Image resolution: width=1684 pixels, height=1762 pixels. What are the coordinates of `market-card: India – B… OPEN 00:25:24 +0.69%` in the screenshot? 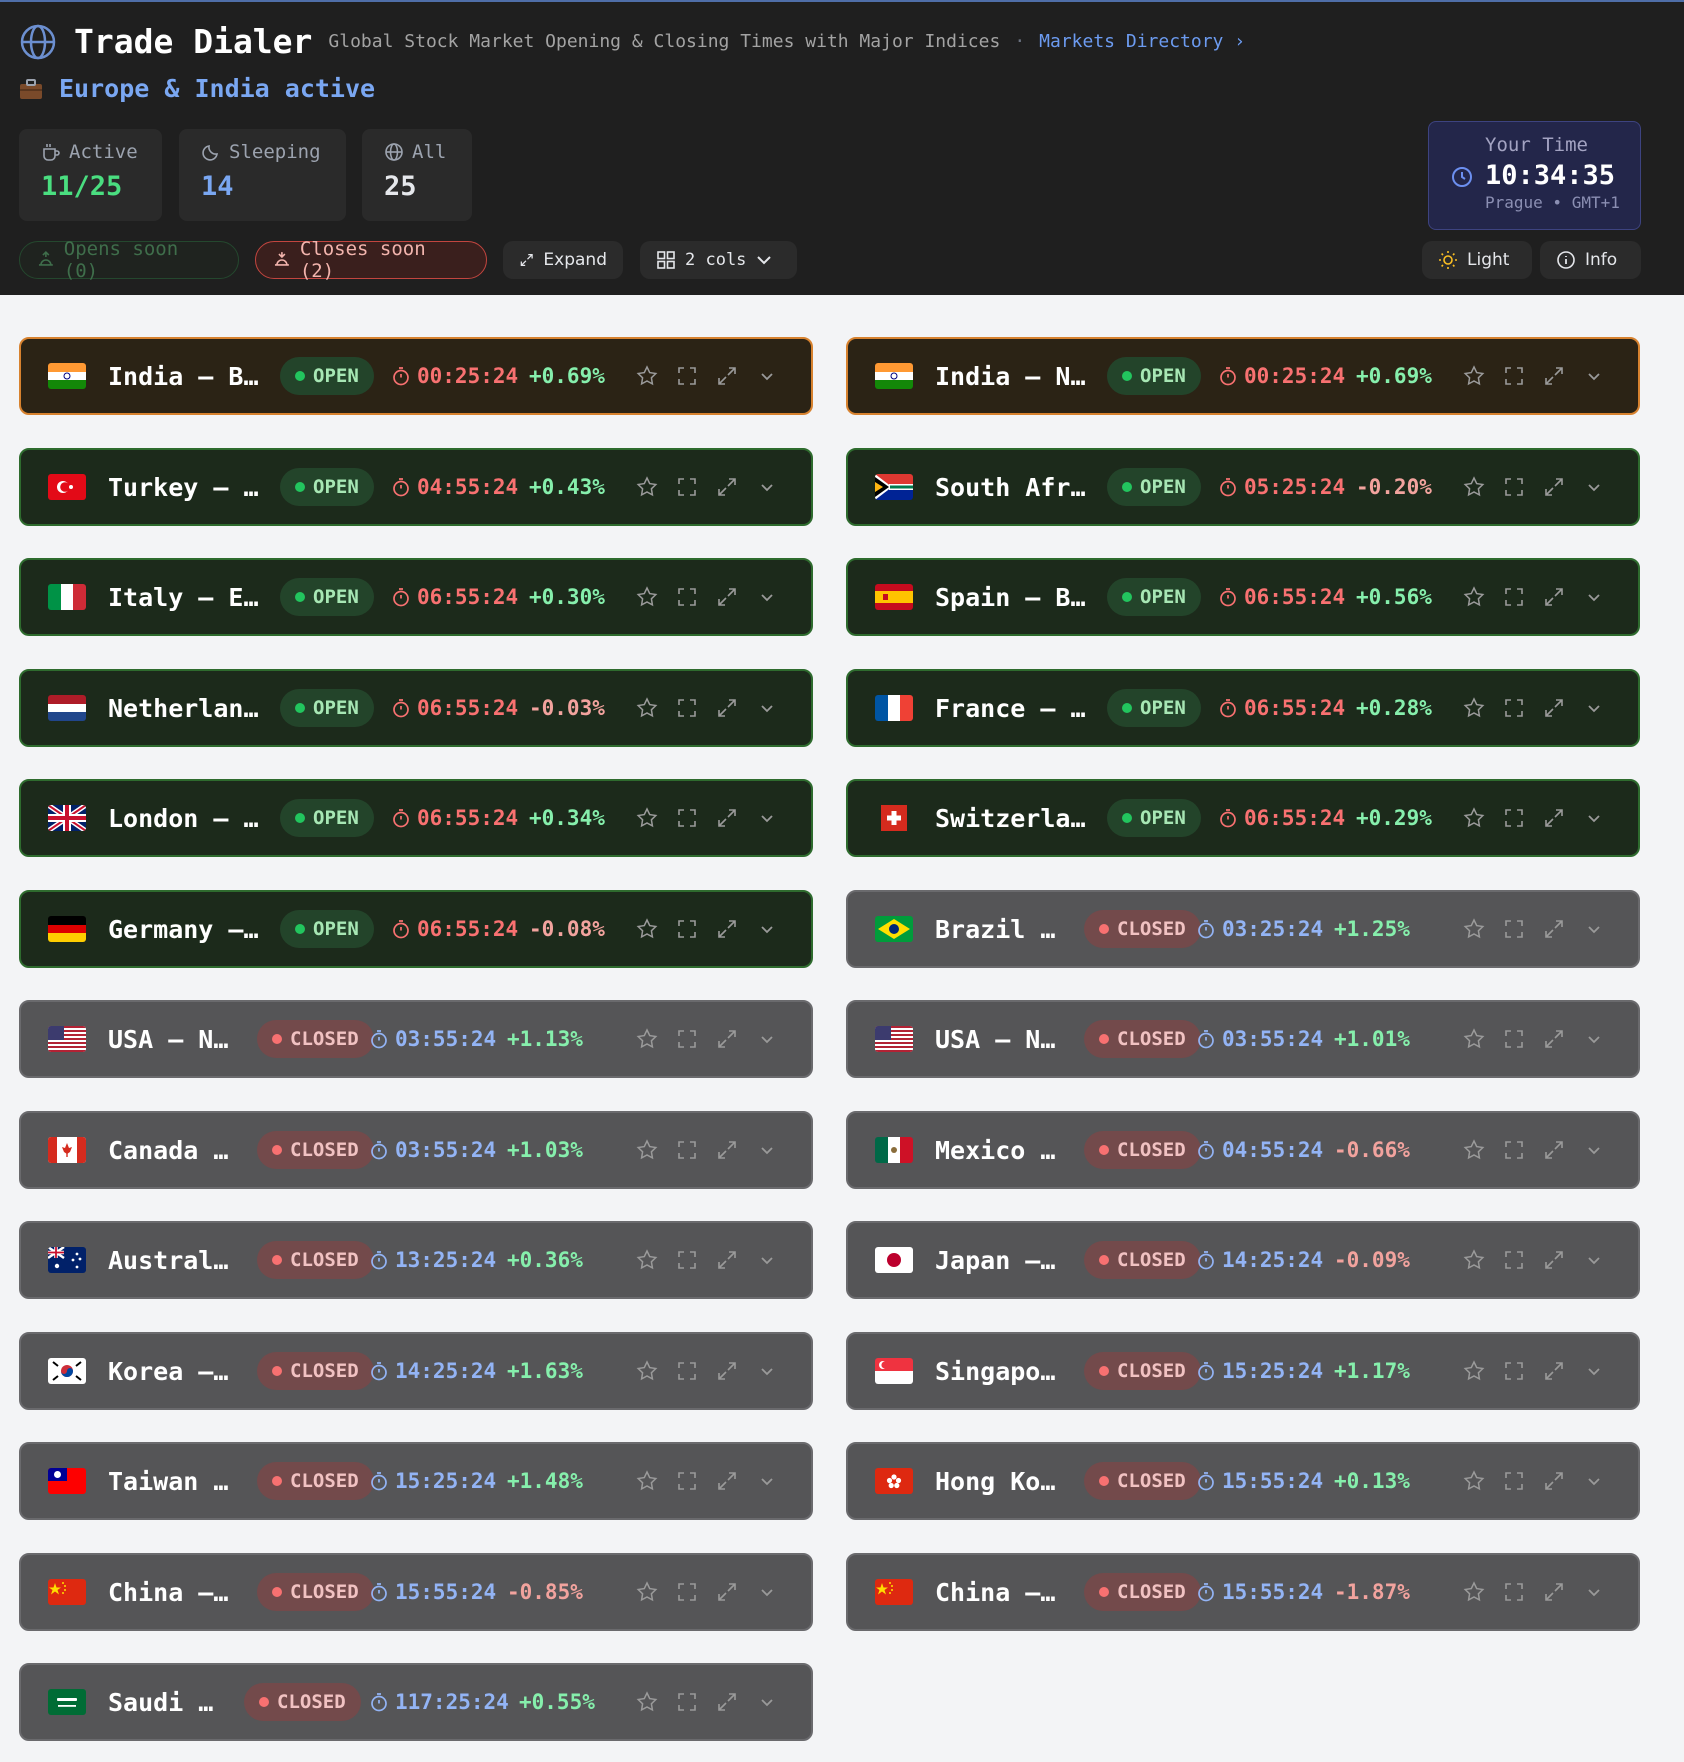 It's located at (416, 376).